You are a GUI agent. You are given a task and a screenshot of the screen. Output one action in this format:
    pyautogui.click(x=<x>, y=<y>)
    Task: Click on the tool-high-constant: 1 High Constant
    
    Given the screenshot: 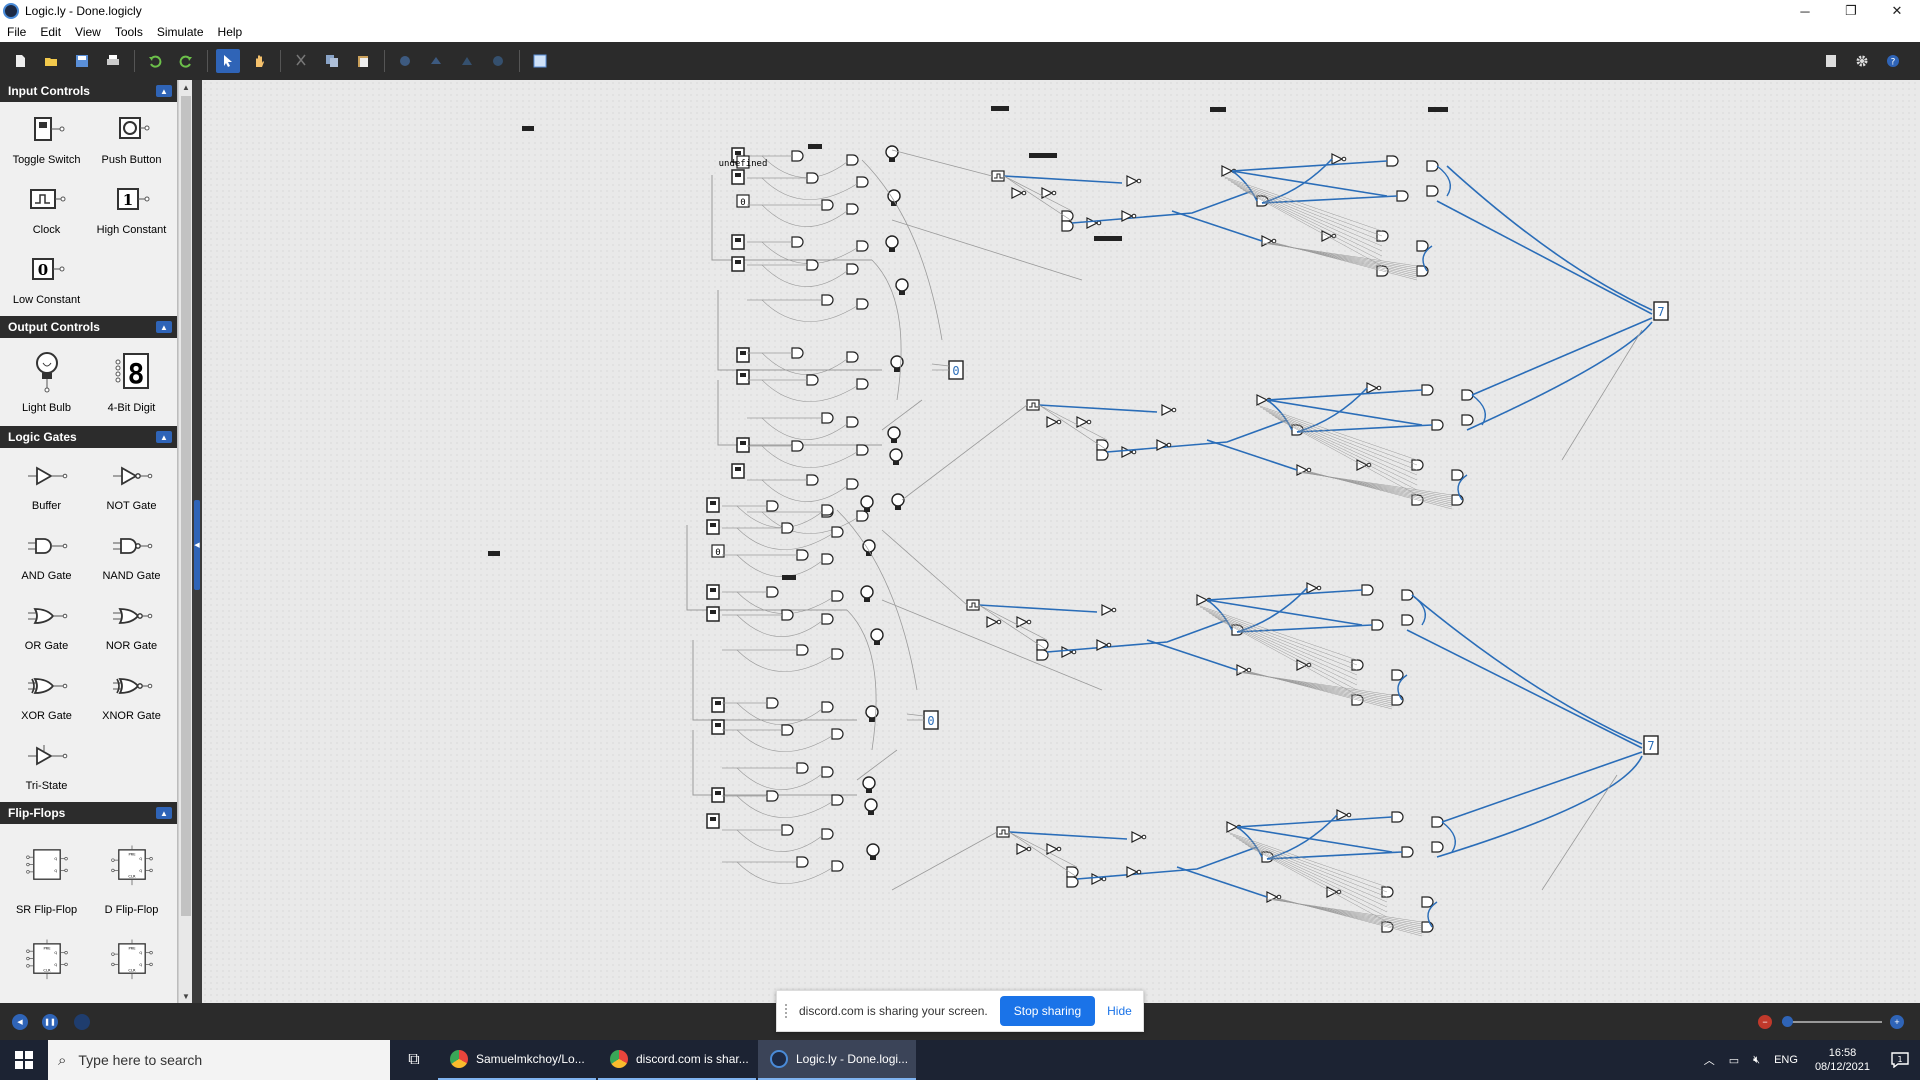 What is the action you would take?
    pyautogui.click(x=131, y=211)
    